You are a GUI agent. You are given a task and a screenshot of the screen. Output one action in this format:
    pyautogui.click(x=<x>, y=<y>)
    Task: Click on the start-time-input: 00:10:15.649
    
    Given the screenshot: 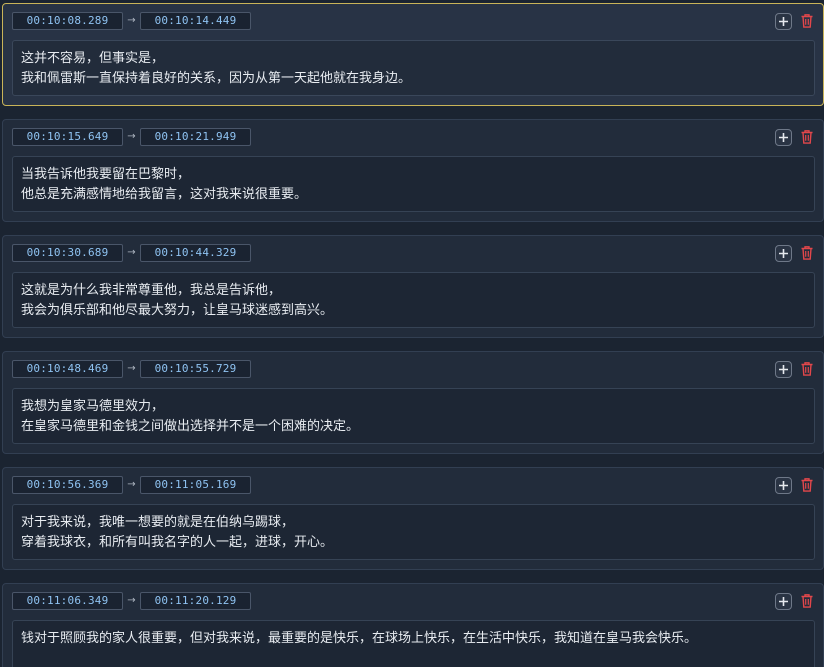 What is the action you would take?
    pyautogui.click(x=67, y=137)
    